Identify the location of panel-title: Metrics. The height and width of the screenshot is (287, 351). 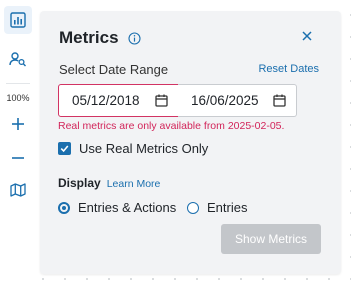
(100, 38).